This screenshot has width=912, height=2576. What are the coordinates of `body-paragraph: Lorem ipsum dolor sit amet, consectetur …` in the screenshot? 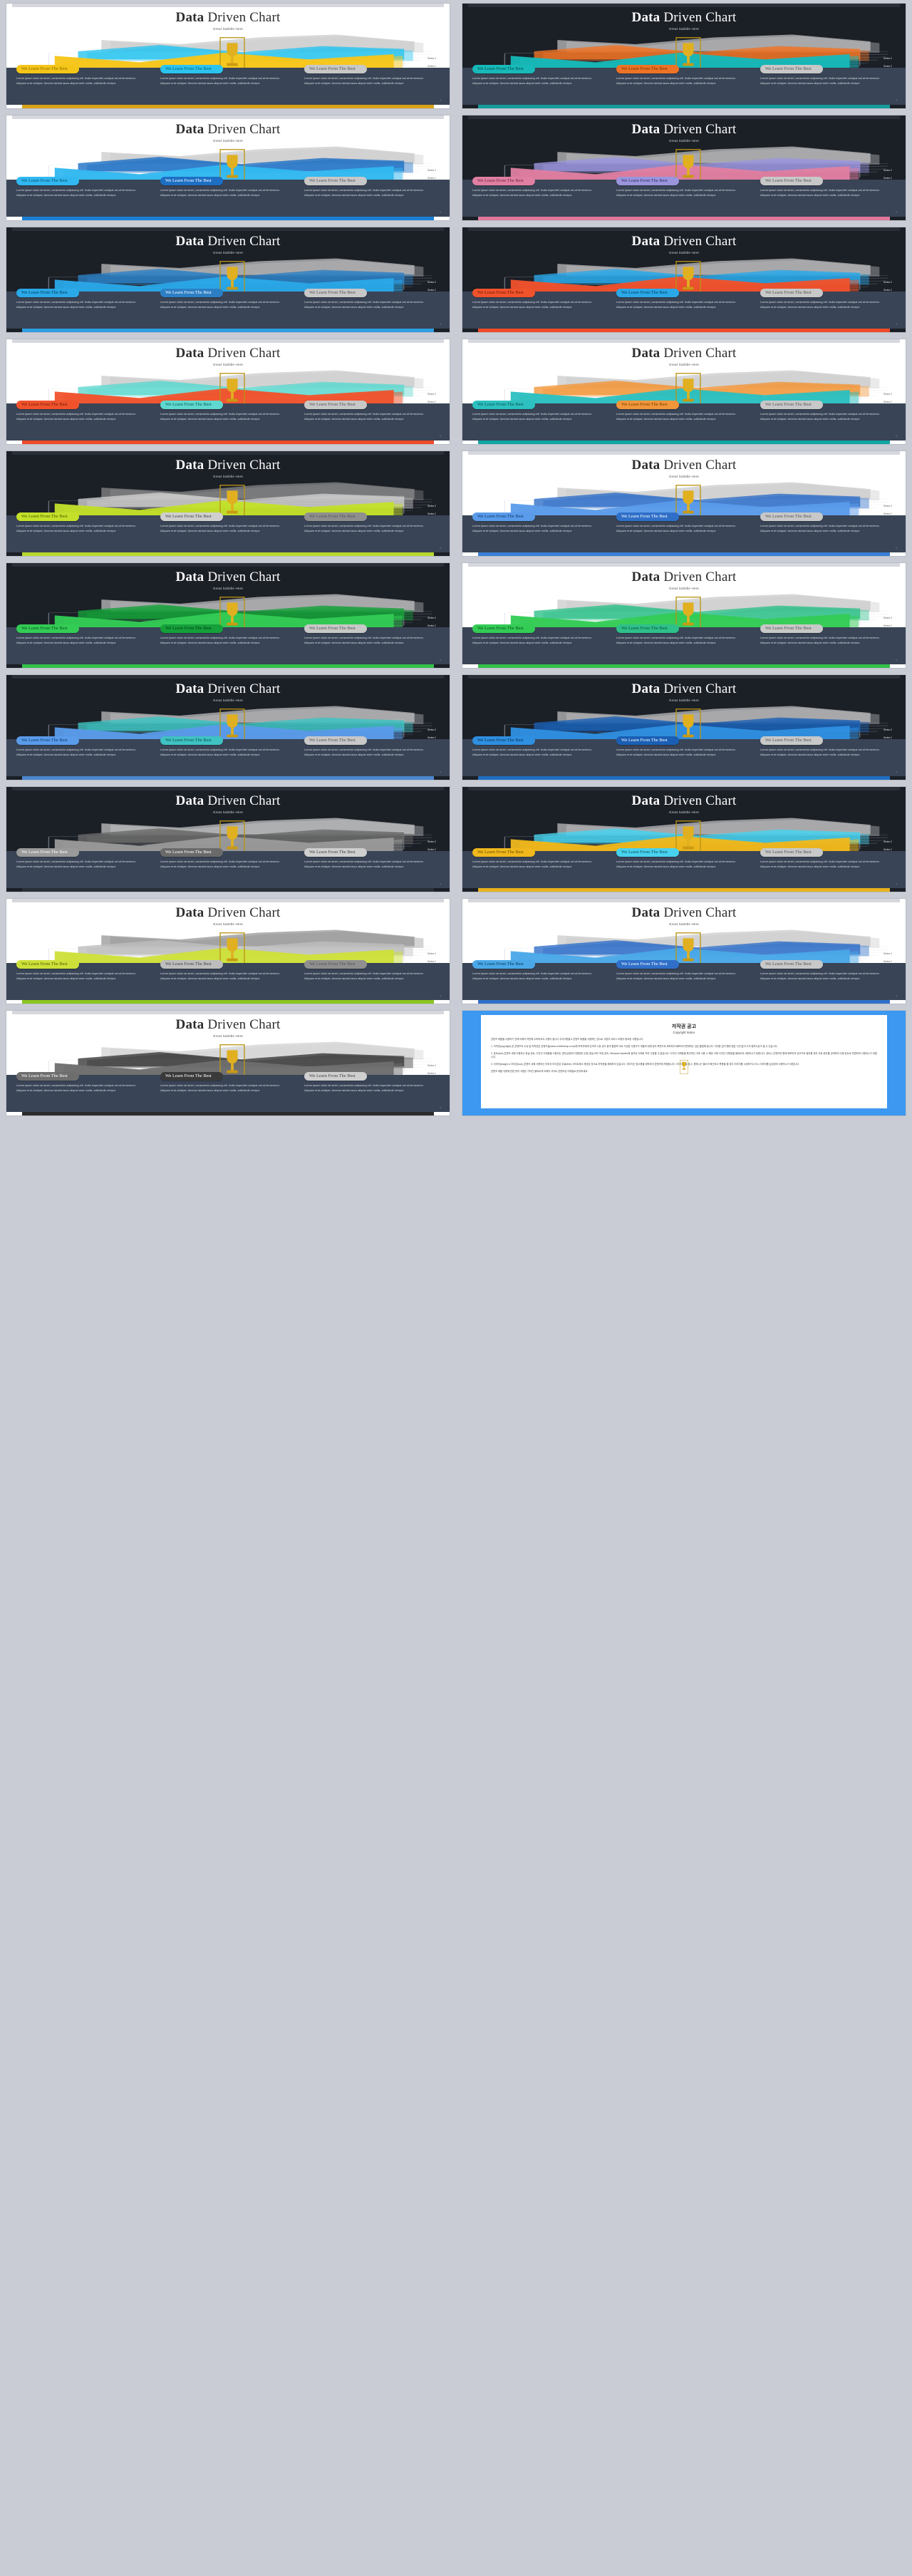 It's located at (364, 416).